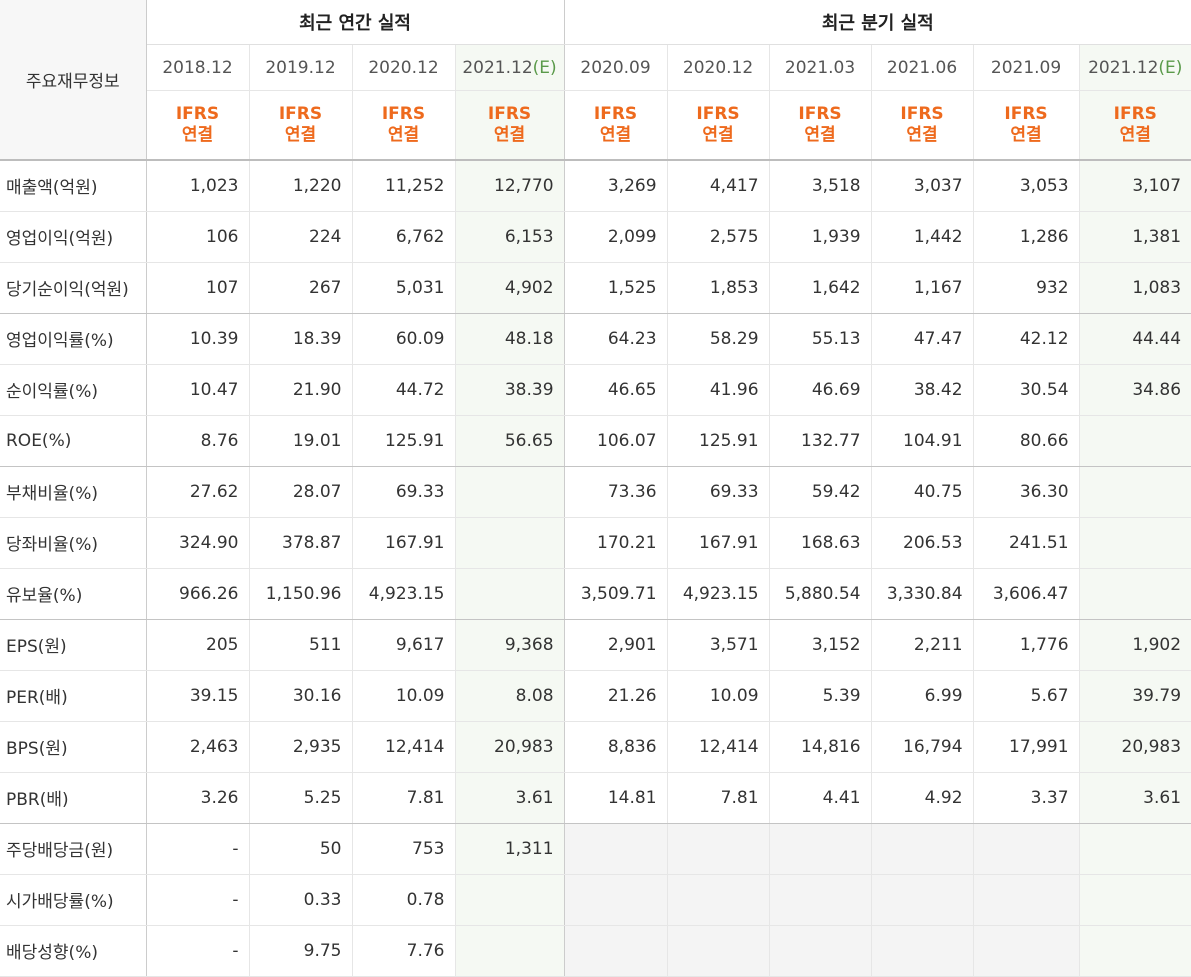 The image size is (1191, 977). What do you see at coordinates (73, 594) in the screenshot?
I see `row-label: 유보율(%)` at bounding box center [73, 594].